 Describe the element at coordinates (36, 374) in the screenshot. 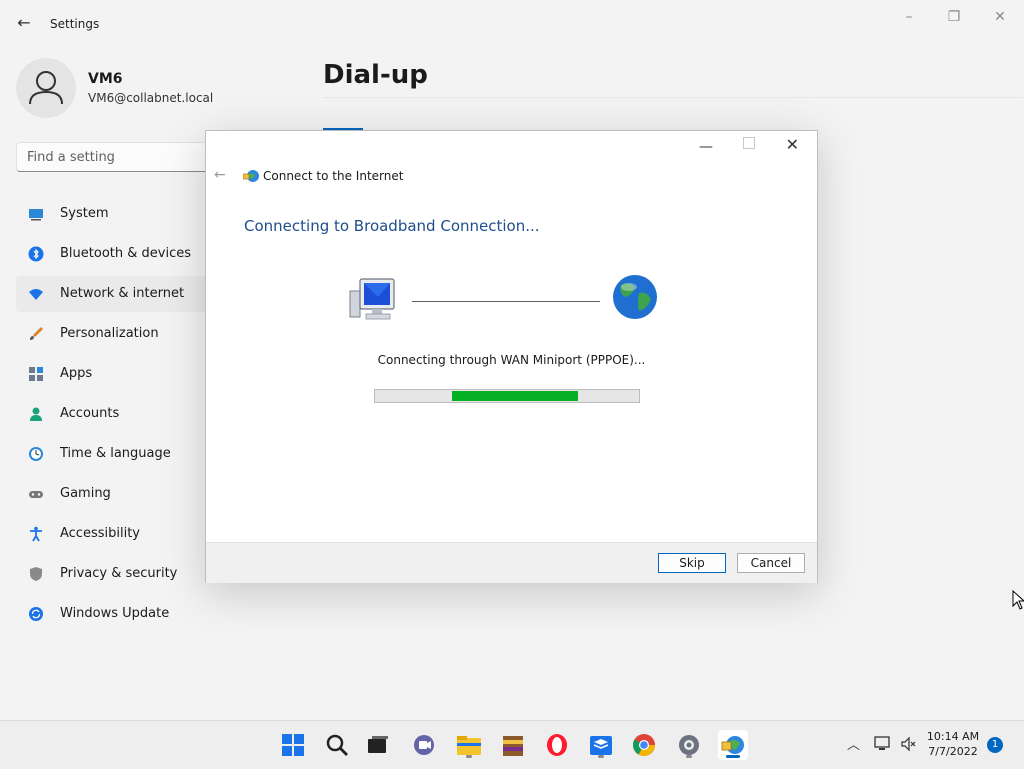

I see `apps-icon` at that location.